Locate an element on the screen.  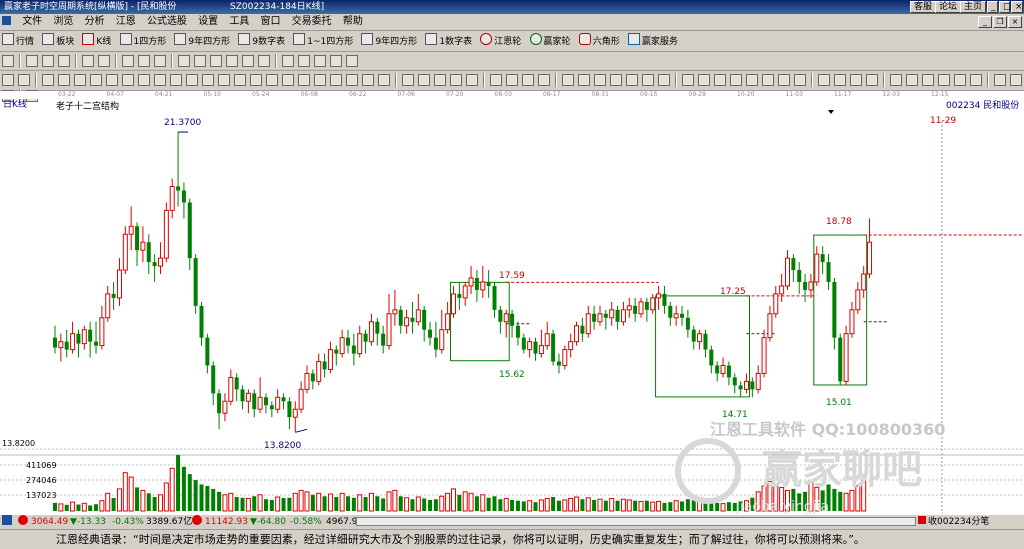
maximize-window-button: □ is located at coordinates (1005, 7).